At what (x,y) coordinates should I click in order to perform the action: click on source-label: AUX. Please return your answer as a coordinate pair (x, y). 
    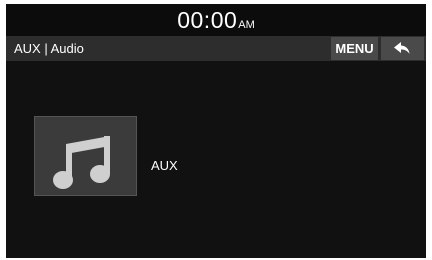
    Looking at the image, I should click on (164, 165).